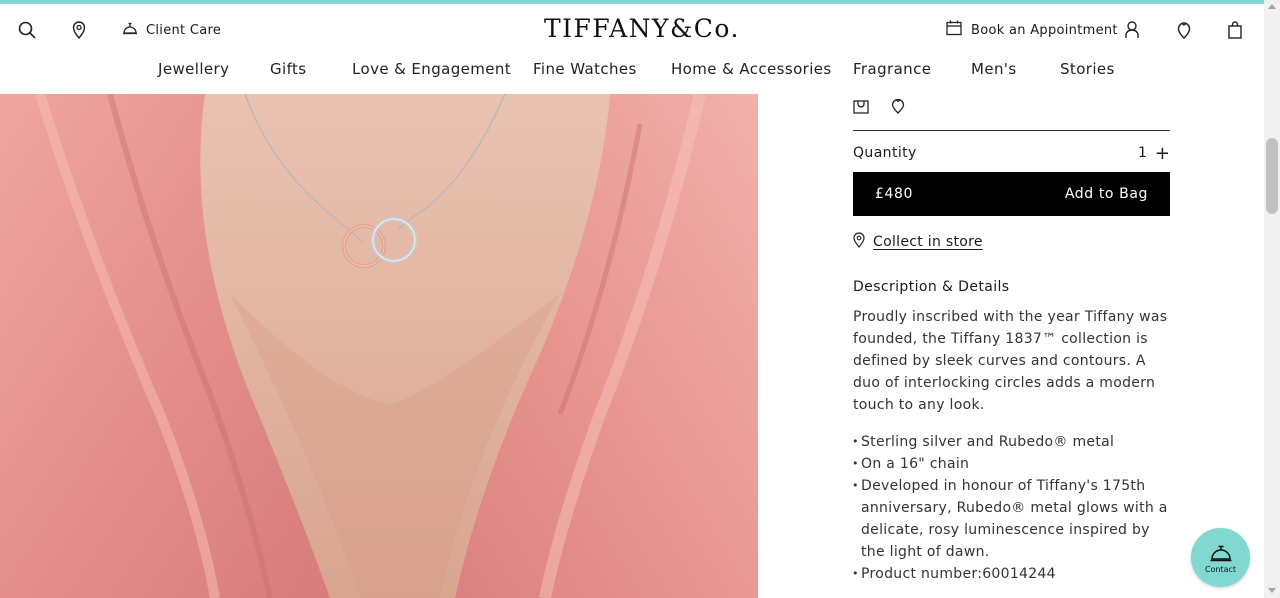 The width and height of the screenshot is (1280, 598). I want to click on quantity-value: 1, so click(1142, 153).